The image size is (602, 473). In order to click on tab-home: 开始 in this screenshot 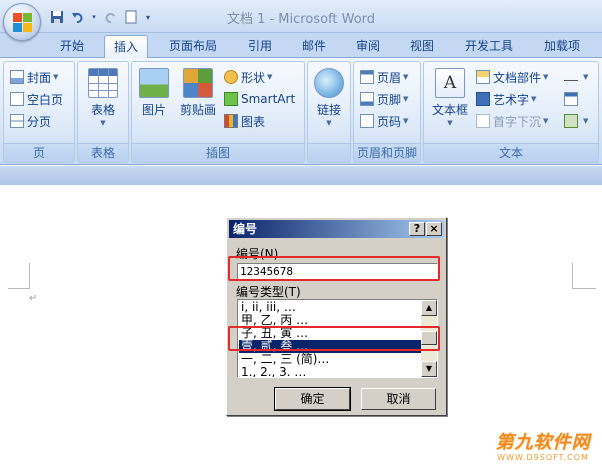, I will do `click(72, 46)`.